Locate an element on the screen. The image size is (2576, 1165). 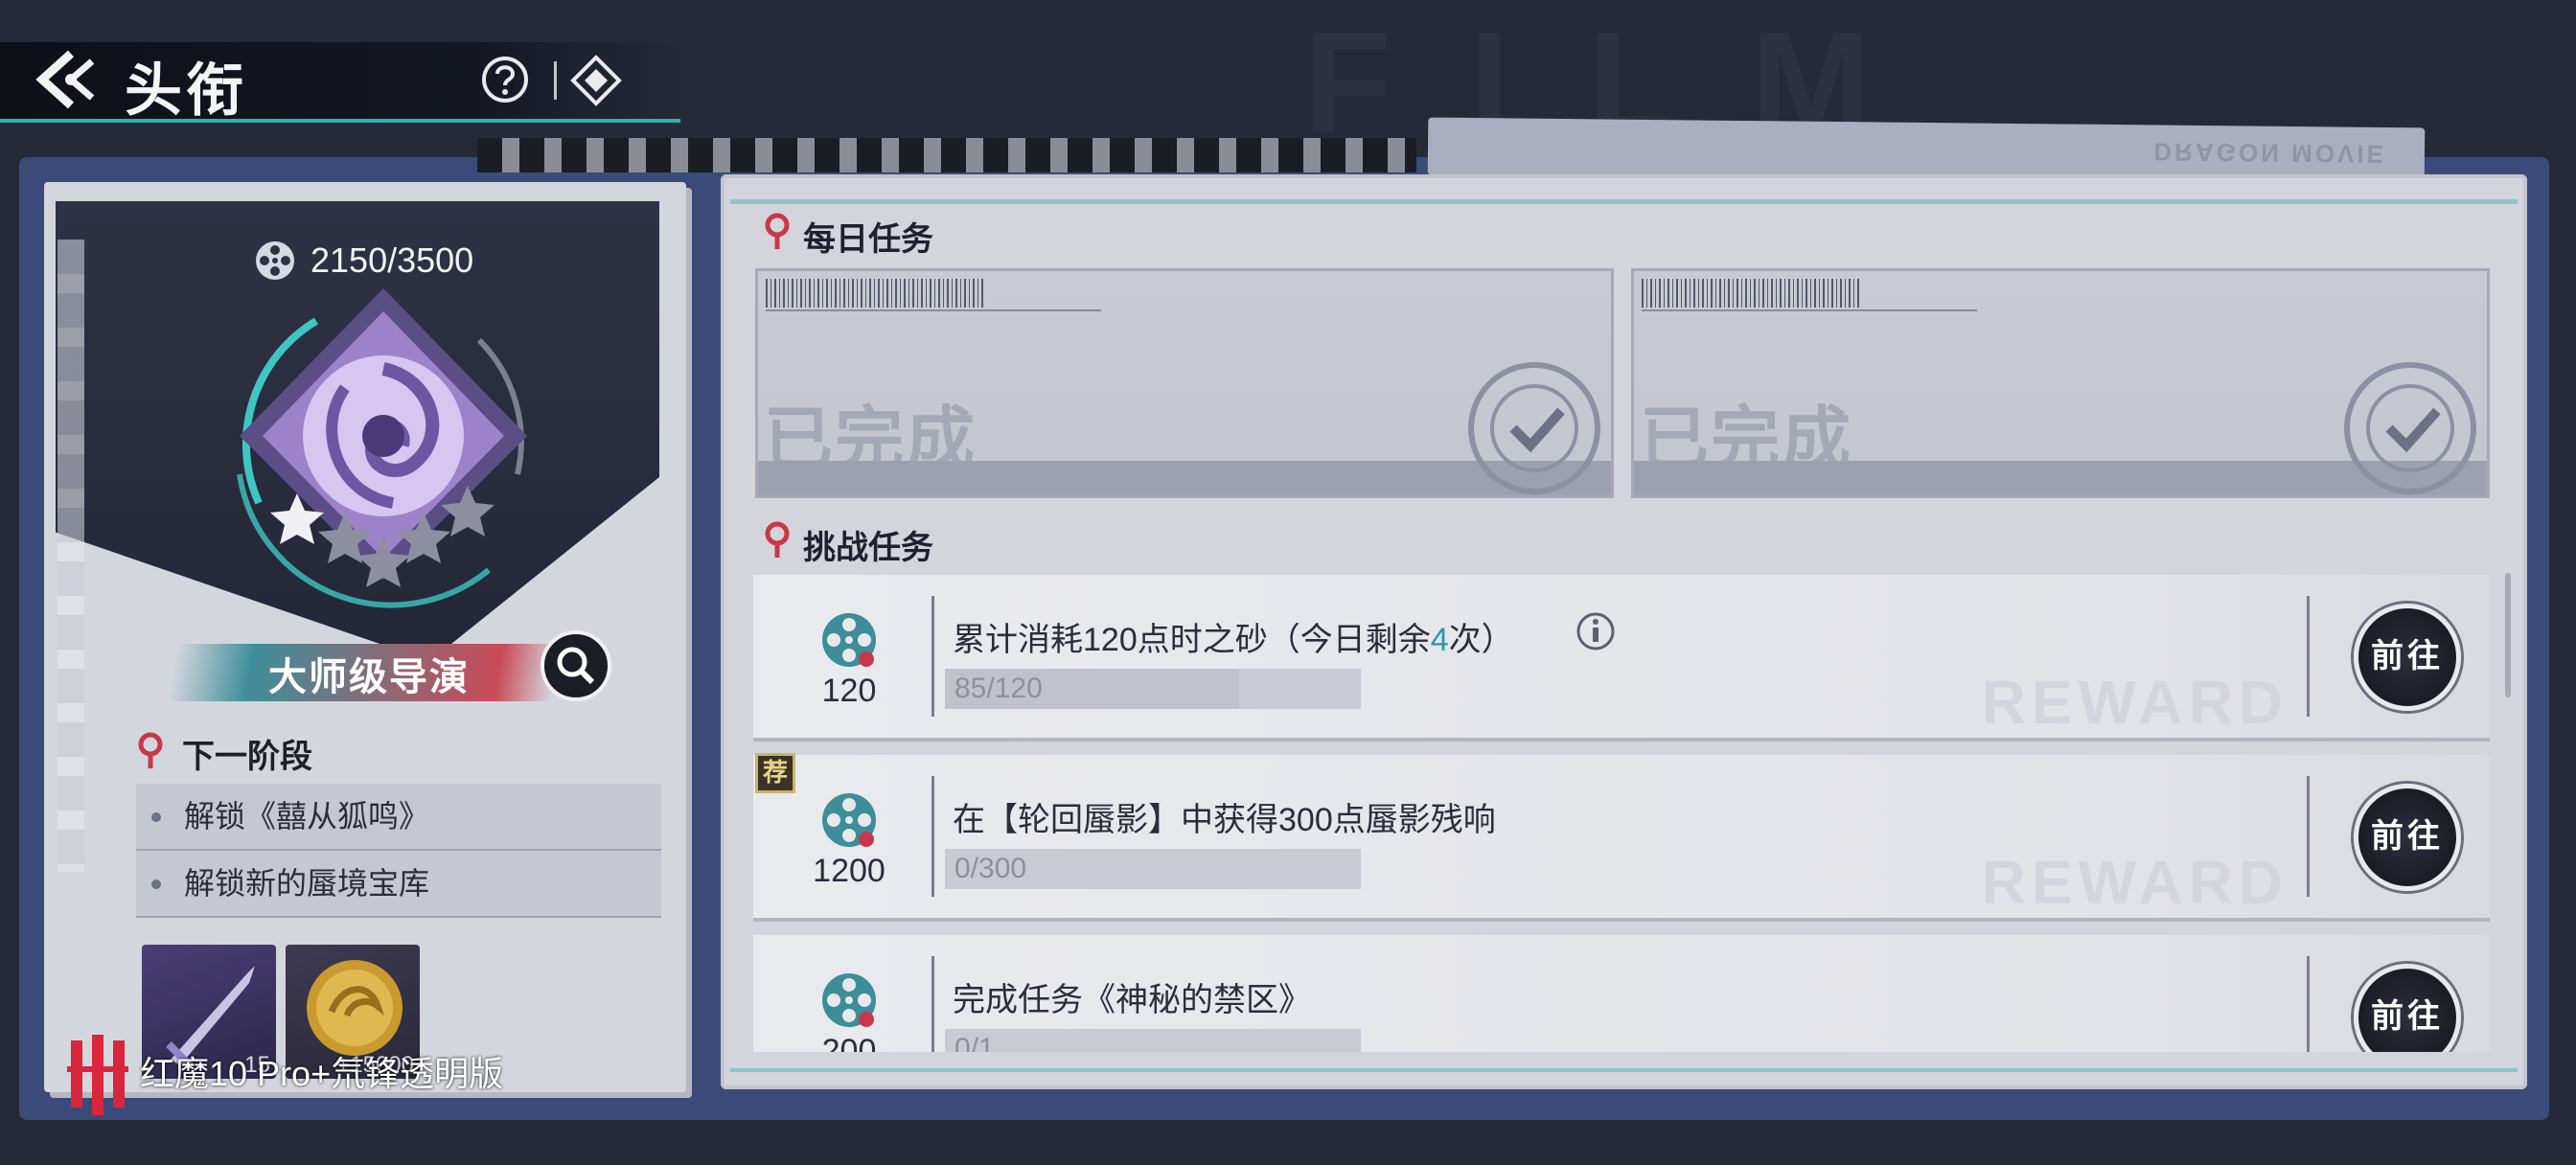
challenge-tasks-title: 挑战任务 is located at coordinates (868, 548).